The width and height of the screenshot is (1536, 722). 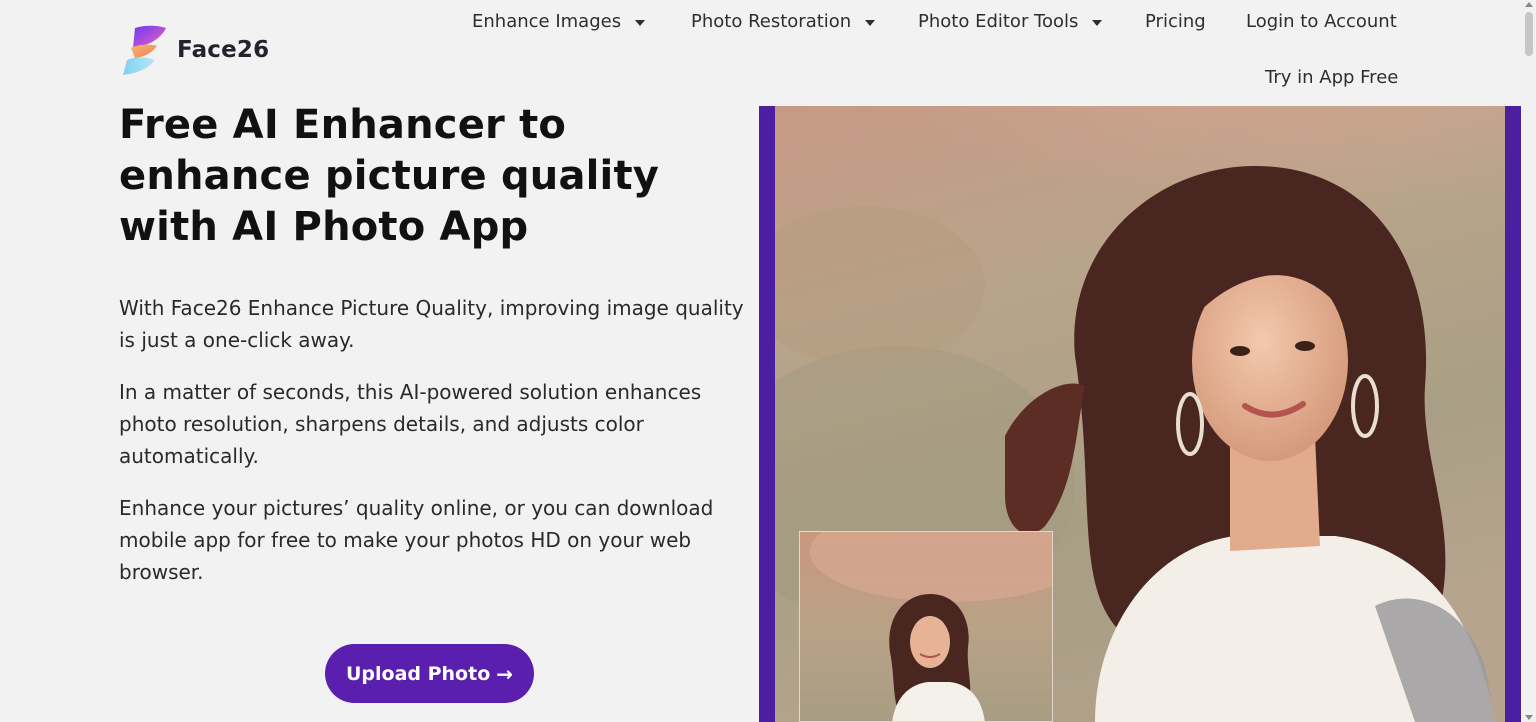 I want to click on nav-photo-editor-tools: Photo Editor Tools, so click(x=1010, y=22).